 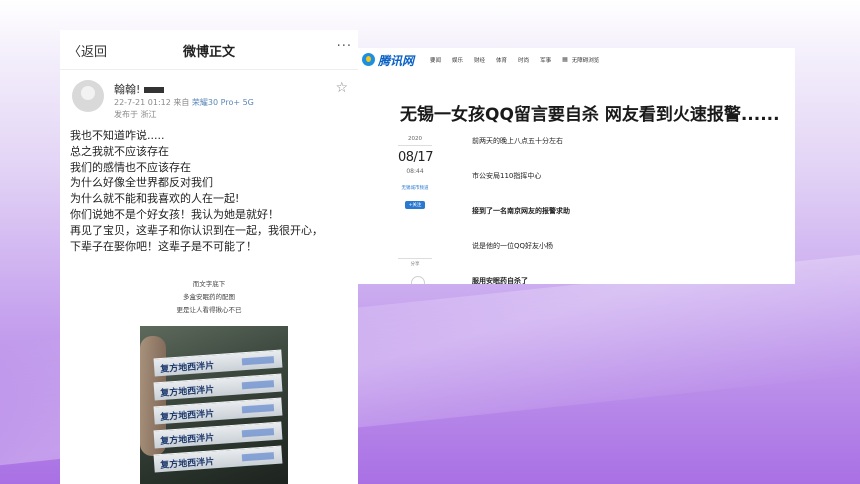 What do you see at coordinates (435, 60) in the screenshot?
I see `nav-item-news: 要闻` at bounding box center [435, 60].